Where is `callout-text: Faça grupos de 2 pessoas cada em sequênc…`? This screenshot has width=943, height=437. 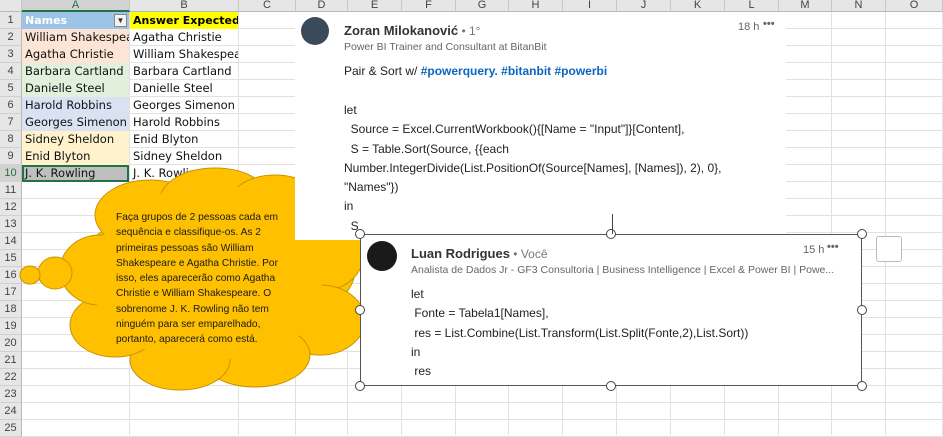
callout-text: Faça grupos de 2 pessoas cada em sequênc… is located at coordinates (197, 279).